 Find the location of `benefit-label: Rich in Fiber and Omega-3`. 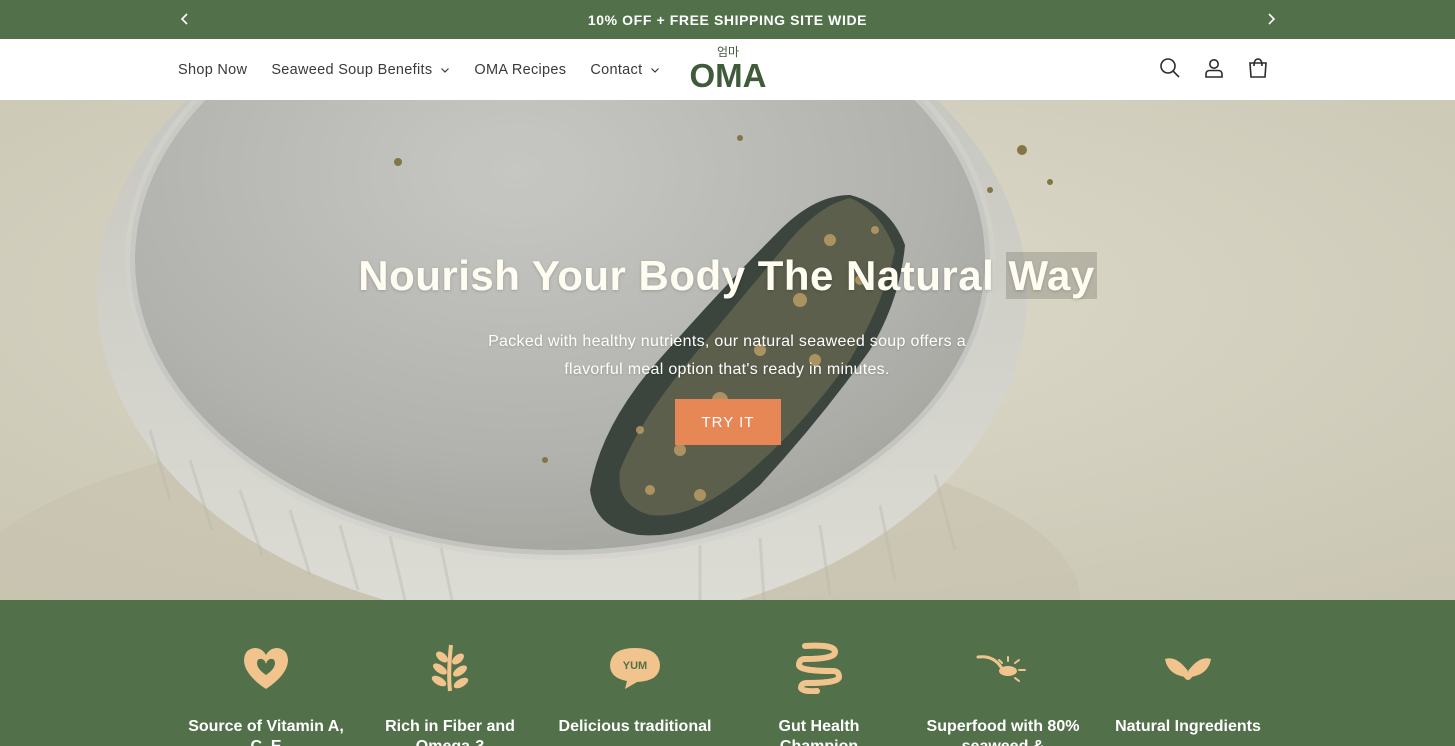

benefit-label: Rich in Fiber and Omega-3 is located at coordinates (450, 732).